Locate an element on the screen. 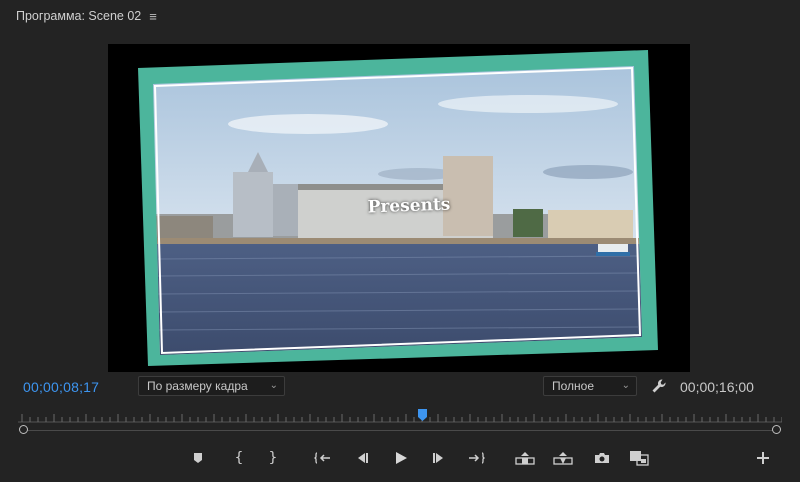 This screenshot has height=482, width=800. go-to-out-icon is located at coordinates (477, 458).